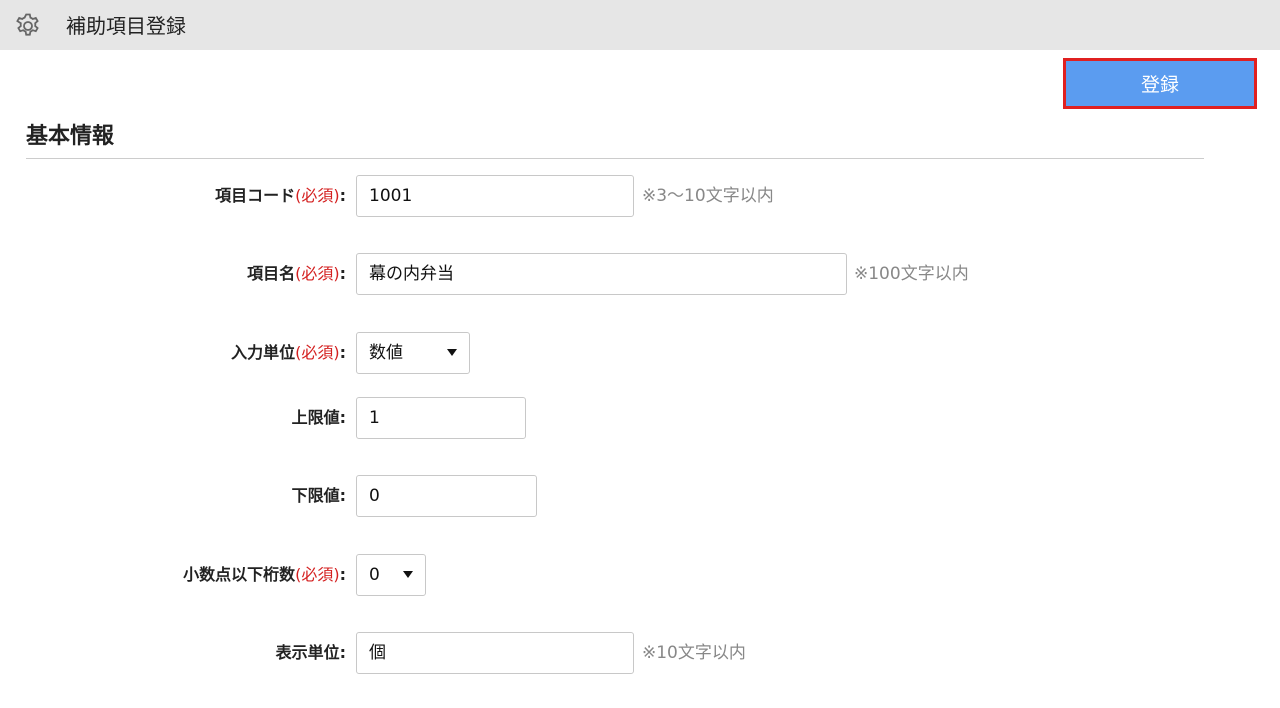  I want to click on item-code-input: 1001, so click(495, 196).